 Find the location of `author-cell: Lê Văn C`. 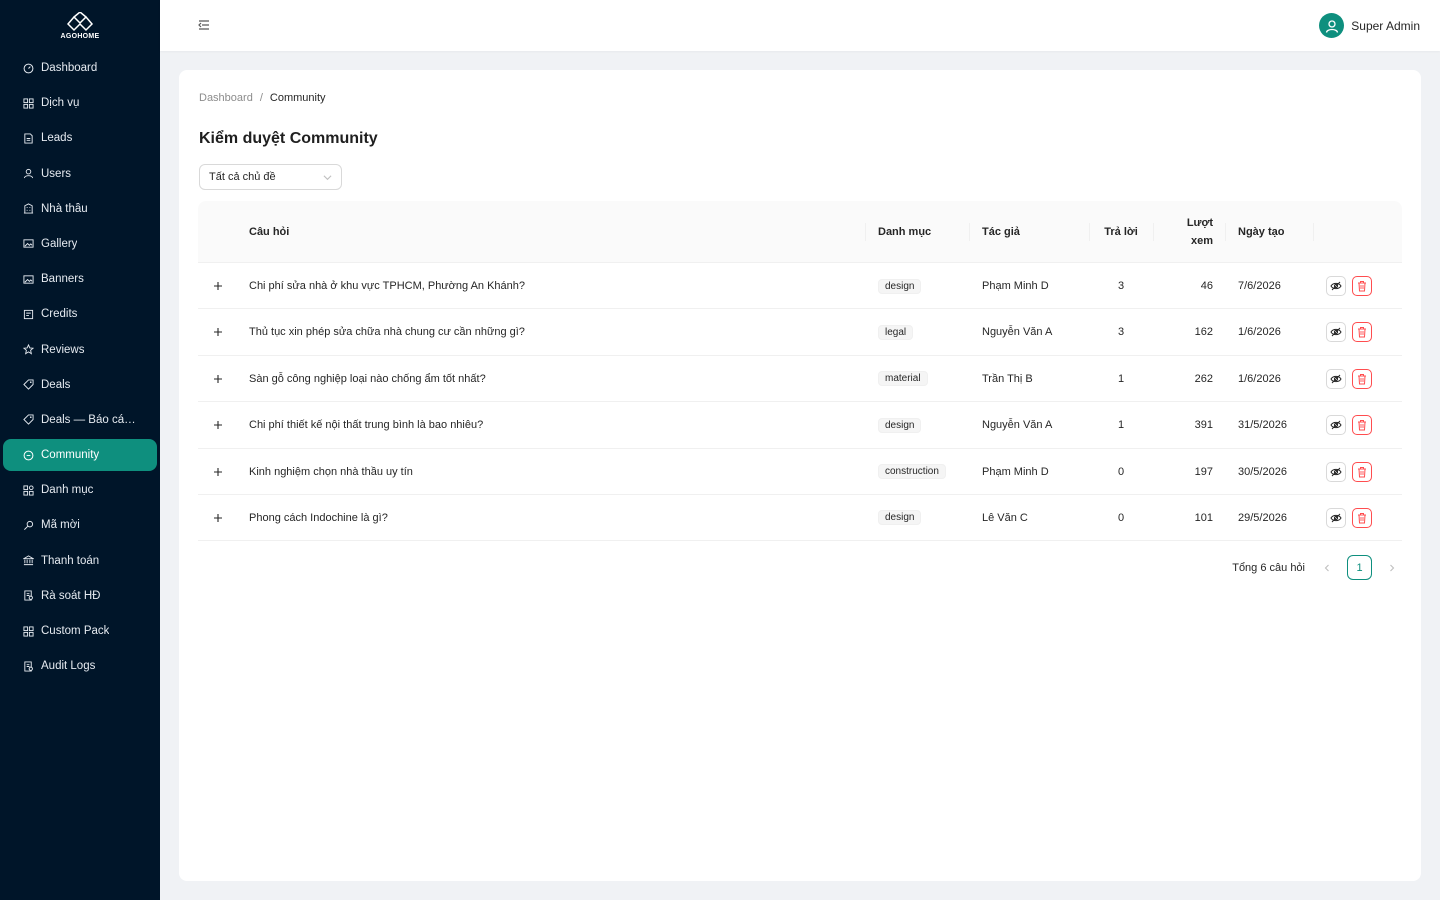

author-cell: Lê Văn C is located at coordinates (1005, 517).